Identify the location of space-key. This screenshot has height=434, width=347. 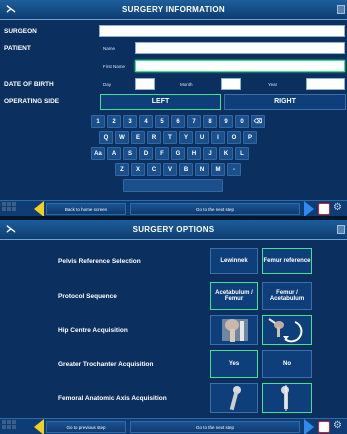
(173, 185).